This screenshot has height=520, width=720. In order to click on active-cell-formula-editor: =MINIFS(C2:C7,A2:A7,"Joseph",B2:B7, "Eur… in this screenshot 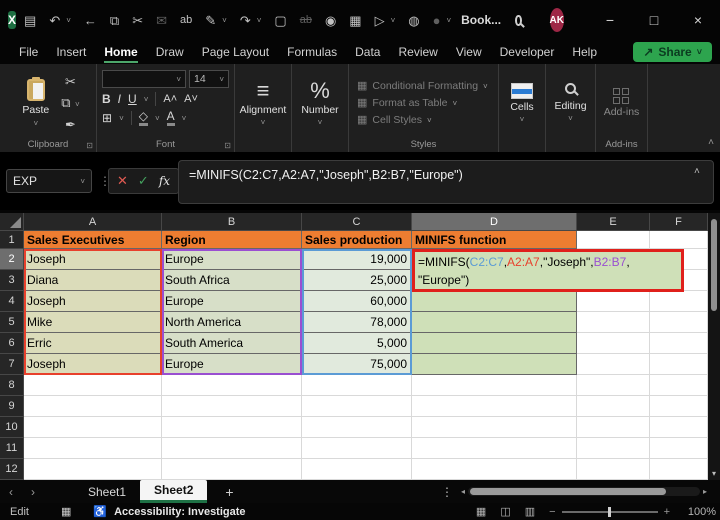, I will do `click(548, 270)`.